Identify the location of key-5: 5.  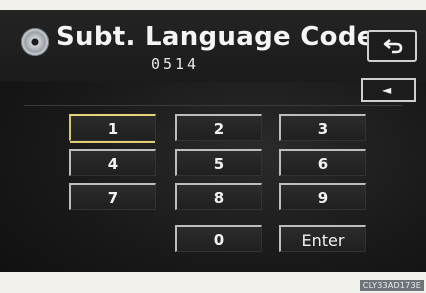
(218, 162).